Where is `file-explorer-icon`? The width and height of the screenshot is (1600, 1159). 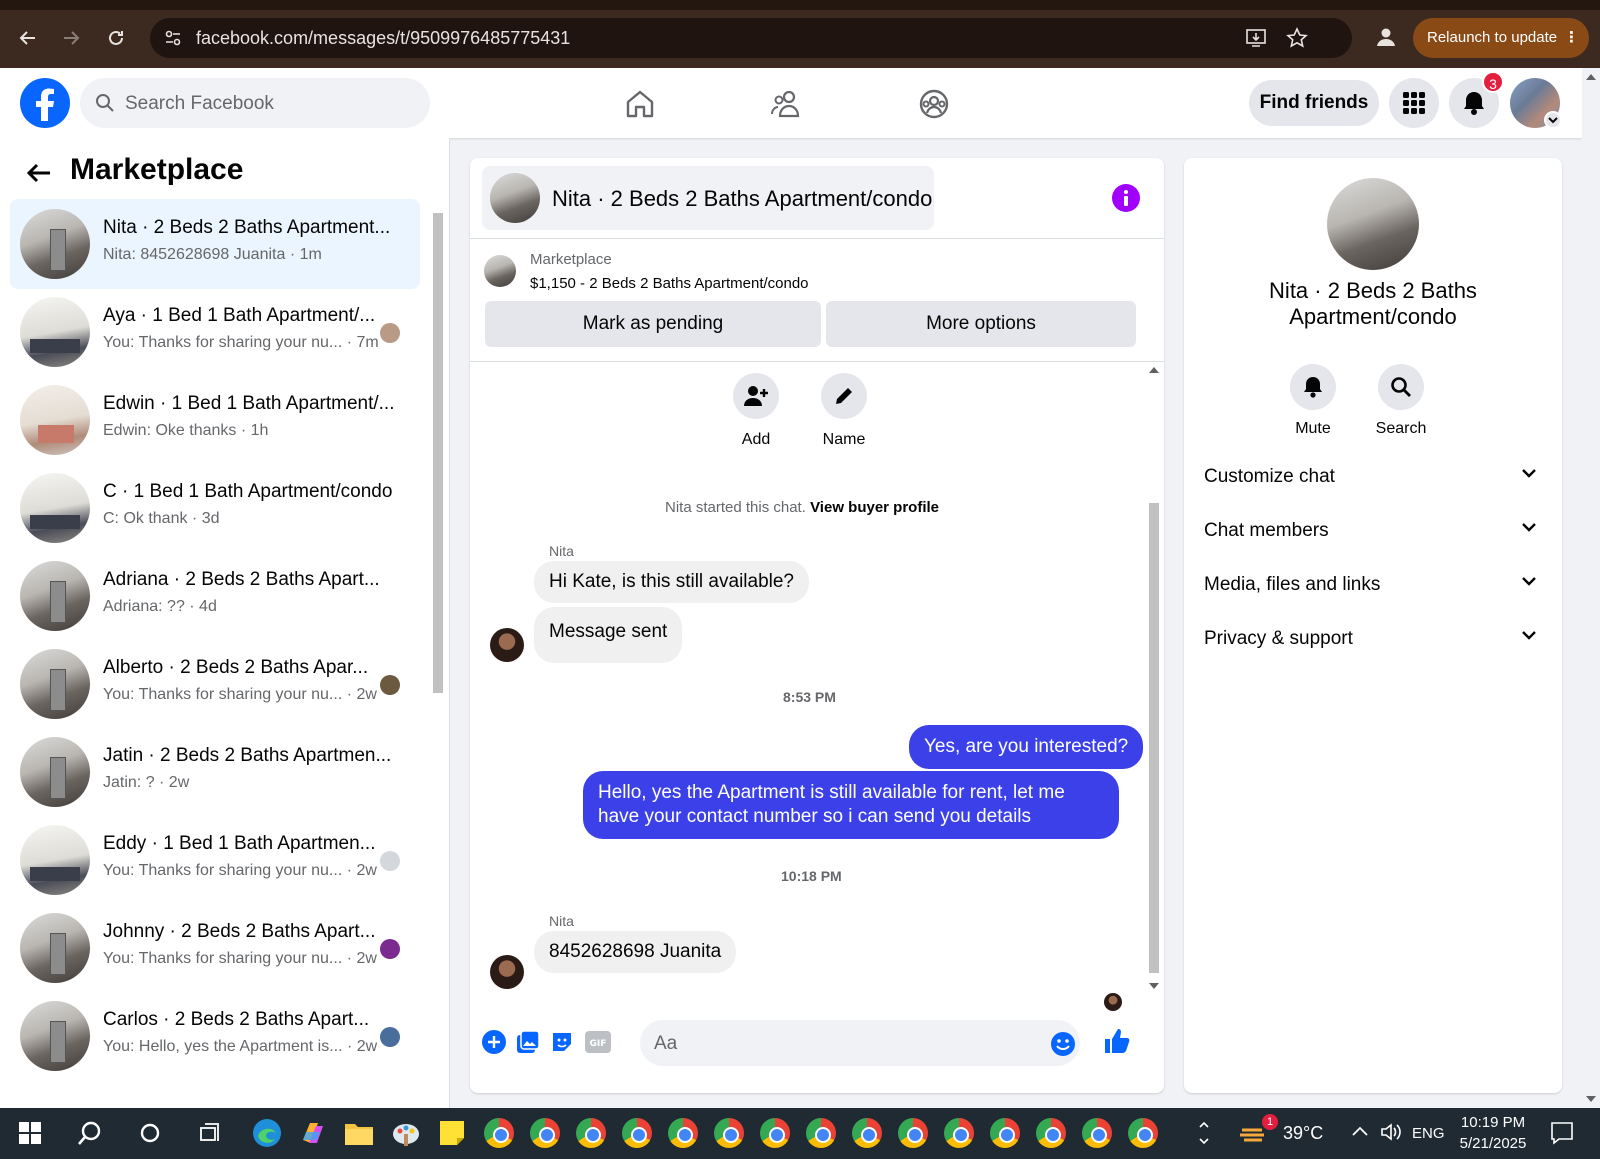 file-explorer-icon is located at coordinates (359, 1133).